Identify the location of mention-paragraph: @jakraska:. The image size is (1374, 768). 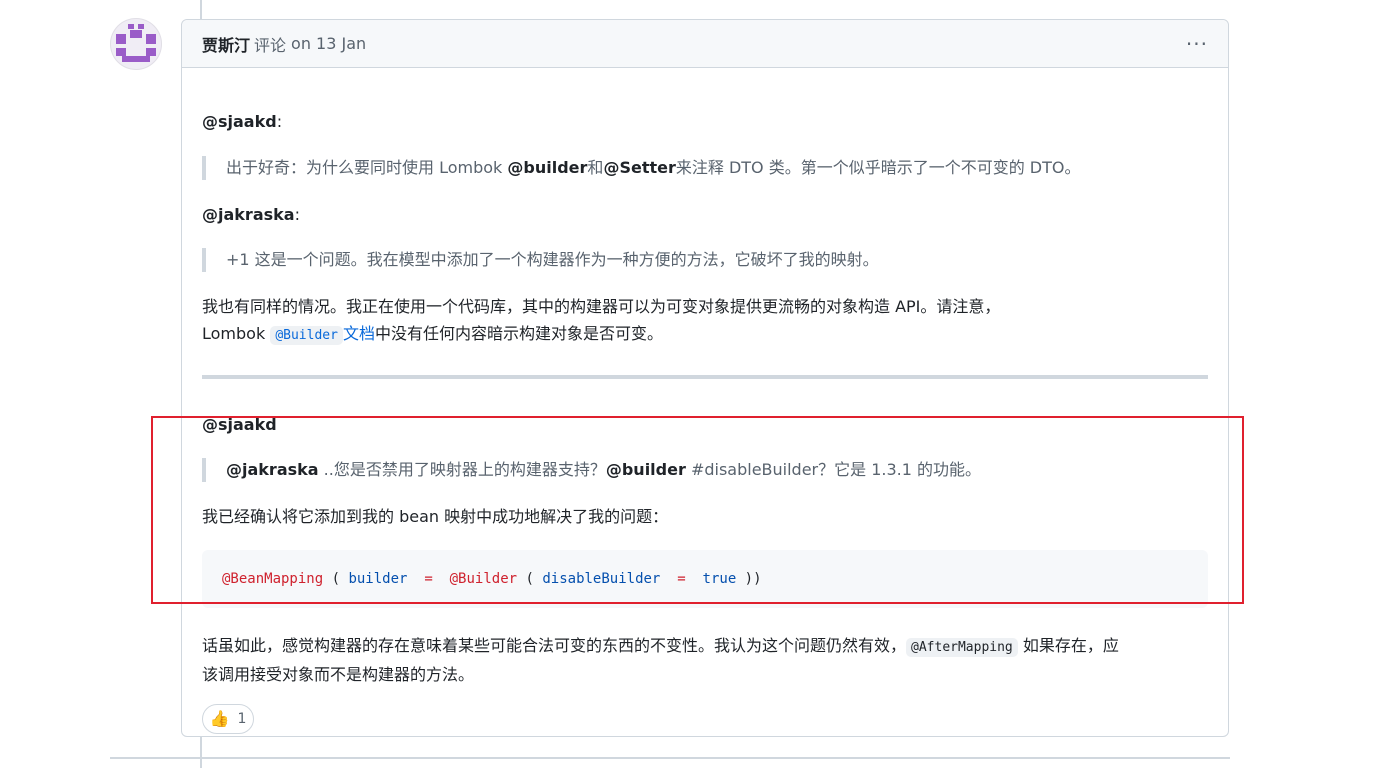
(251, 214).